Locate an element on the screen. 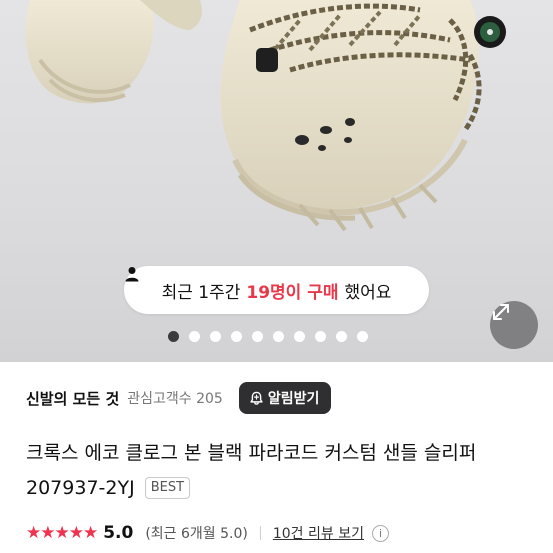  bell-icon is located at coordinates (256, 398).